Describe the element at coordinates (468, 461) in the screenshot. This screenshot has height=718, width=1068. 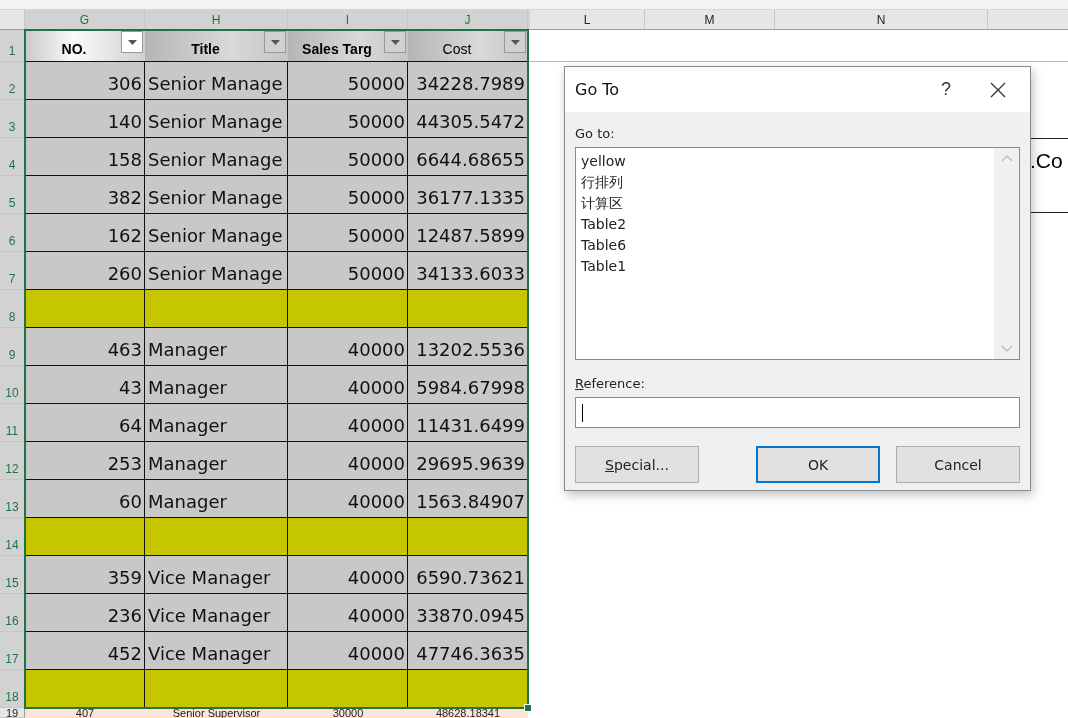
I see `table-cell: 29695.9639` at that location.